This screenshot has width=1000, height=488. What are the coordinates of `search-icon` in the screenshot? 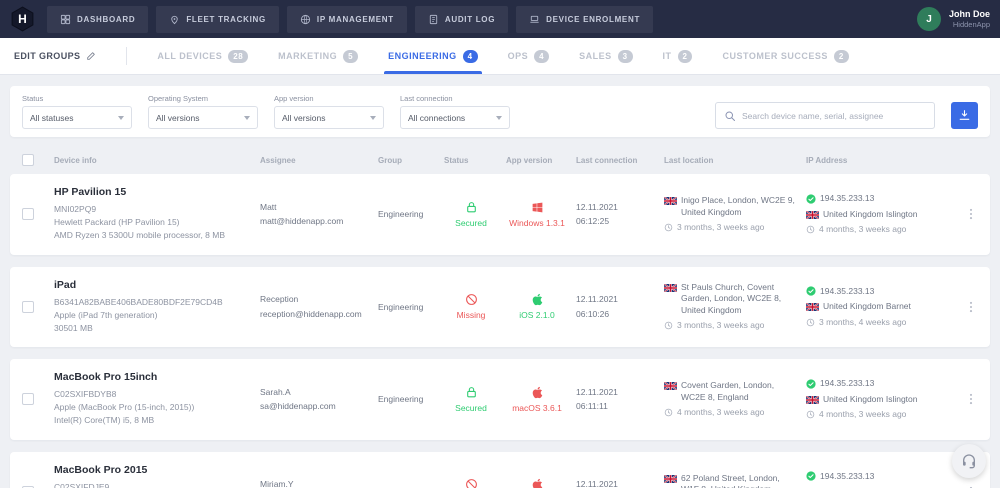 It's located at (730, 116).